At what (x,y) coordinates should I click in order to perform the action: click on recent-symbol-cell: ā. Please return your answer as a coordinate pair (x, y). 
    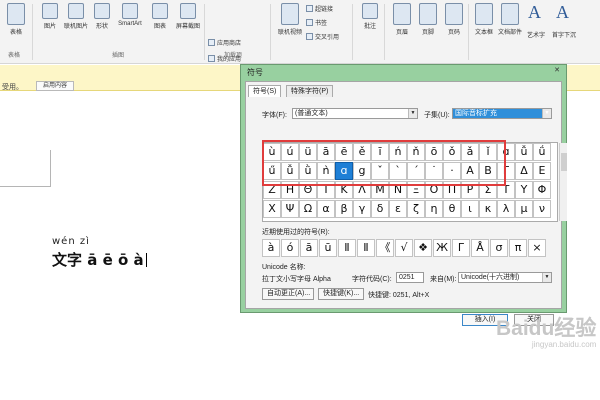
    Looking at the image, I should click on (309, 248).